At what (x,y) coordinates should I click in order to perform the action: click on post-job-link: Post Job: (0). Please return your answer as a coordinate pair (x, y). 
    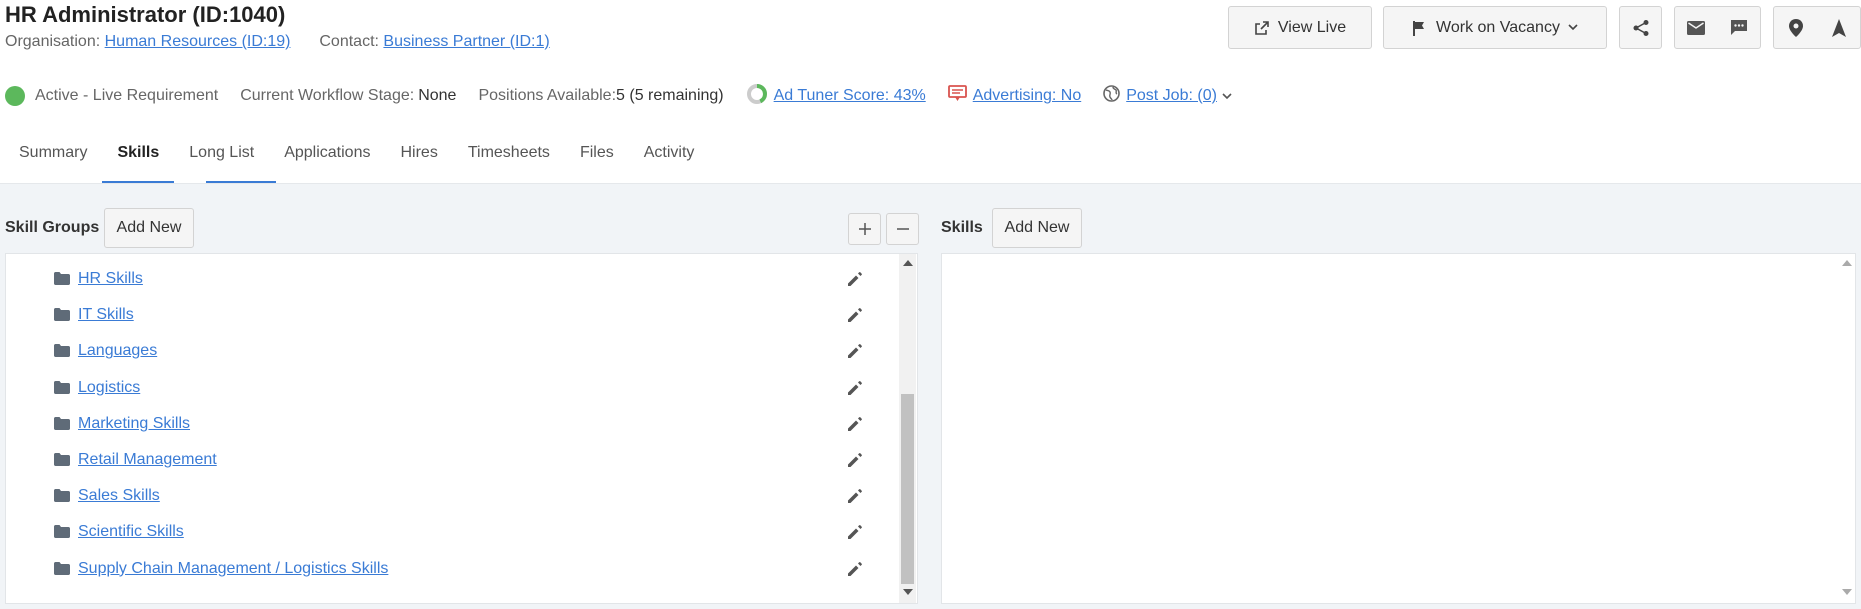
    Looking at the image, I should click on (1171, 96).